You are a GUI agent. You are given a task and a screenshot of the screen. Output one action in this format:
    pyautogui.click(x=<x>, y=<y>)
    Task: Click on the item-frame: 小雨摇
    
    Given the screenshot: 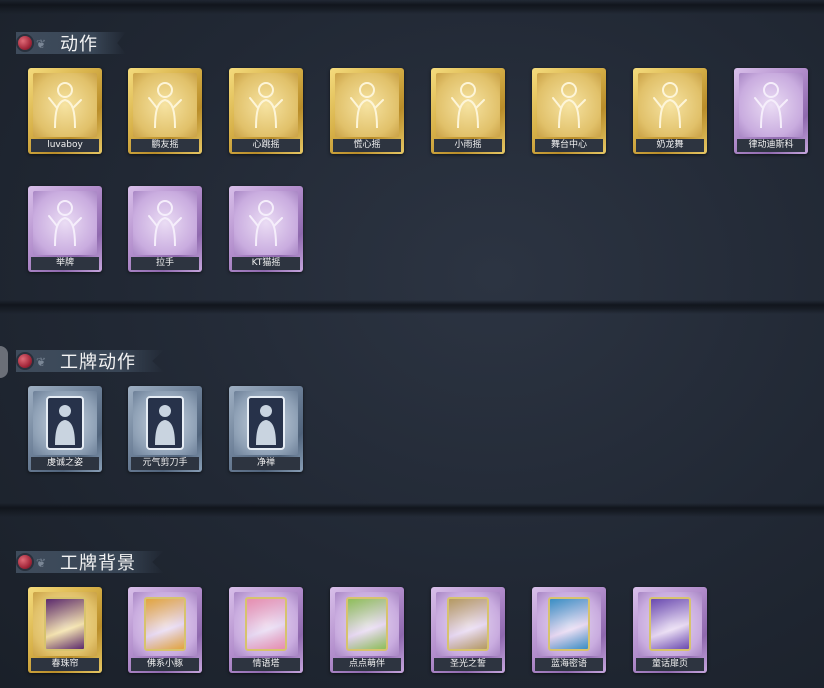 What is the action you would take?
    pyautogui.click(x=468, y=111)
    